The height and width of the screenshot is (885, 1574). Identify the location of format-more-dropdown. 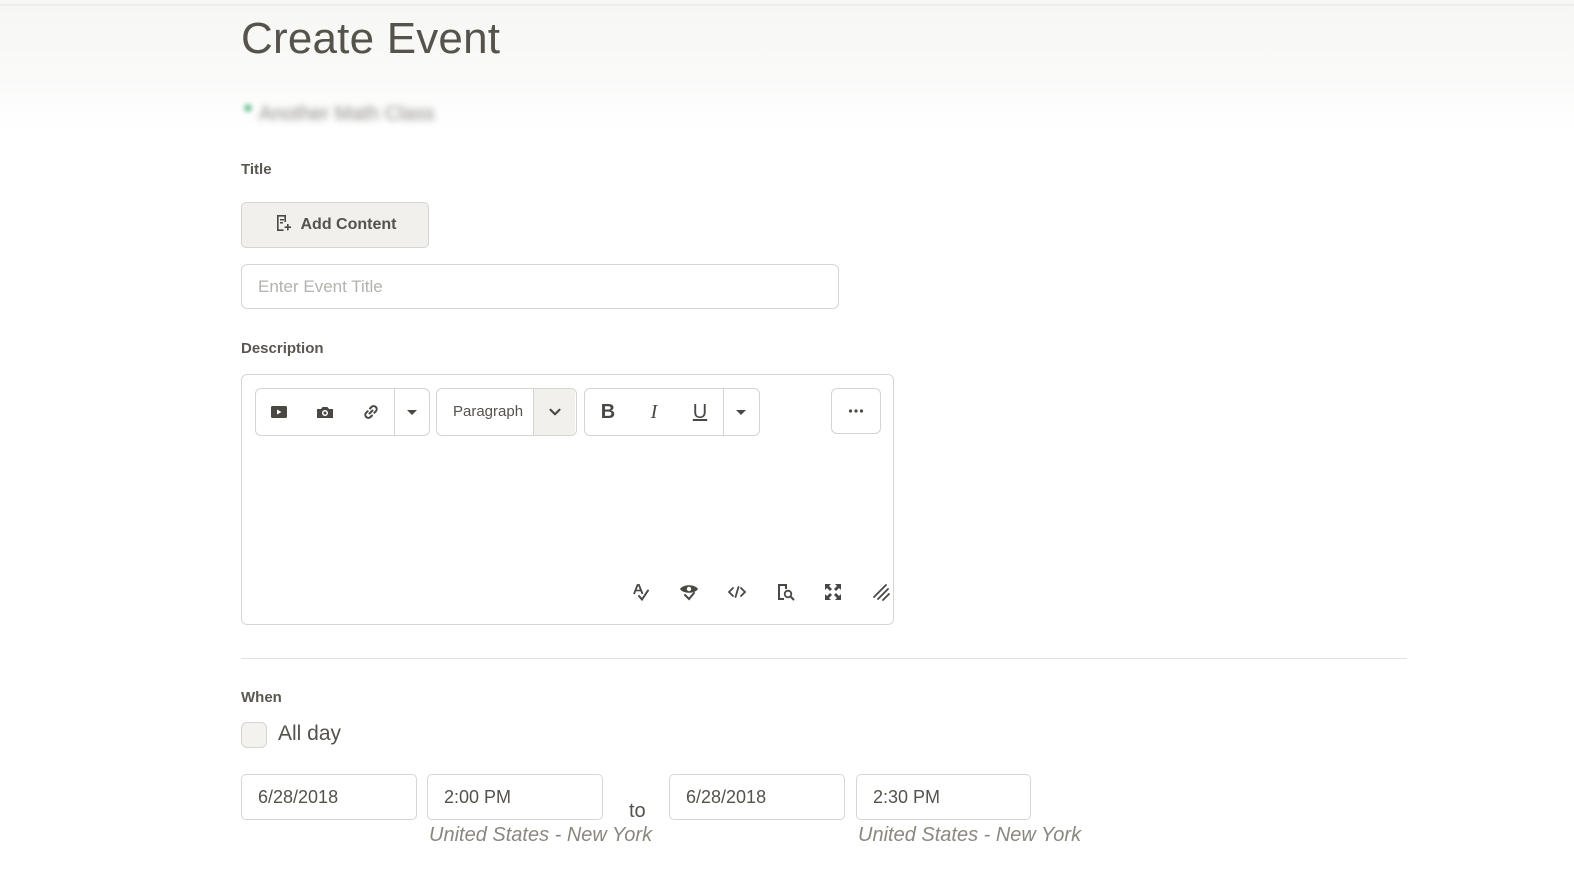
(741, 412).